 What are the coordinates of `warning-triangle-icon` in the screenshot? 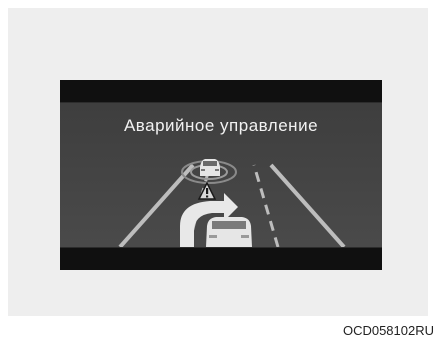 It's located at (207, 190).